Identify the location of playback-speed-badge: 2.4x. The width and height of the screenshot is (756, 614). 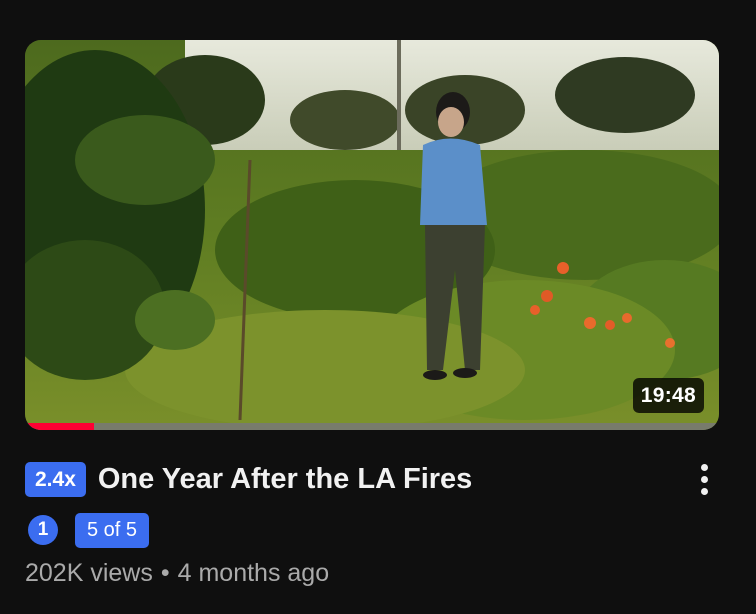
(55, 479).